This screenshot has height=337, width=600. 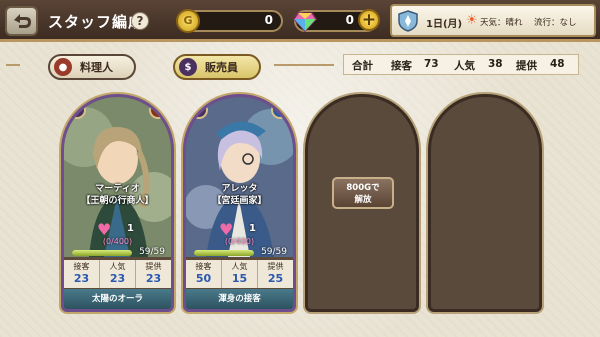 What do you see at coordinates (275, 278) in the screenshot?
I see `stat-value: 25` at bounding box center [275, 278].